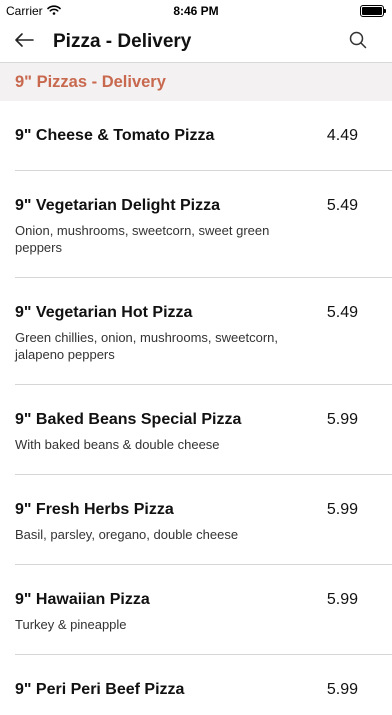 This screenshot has height=715, width=392. I want to click on search-icon, so click(358, 42).